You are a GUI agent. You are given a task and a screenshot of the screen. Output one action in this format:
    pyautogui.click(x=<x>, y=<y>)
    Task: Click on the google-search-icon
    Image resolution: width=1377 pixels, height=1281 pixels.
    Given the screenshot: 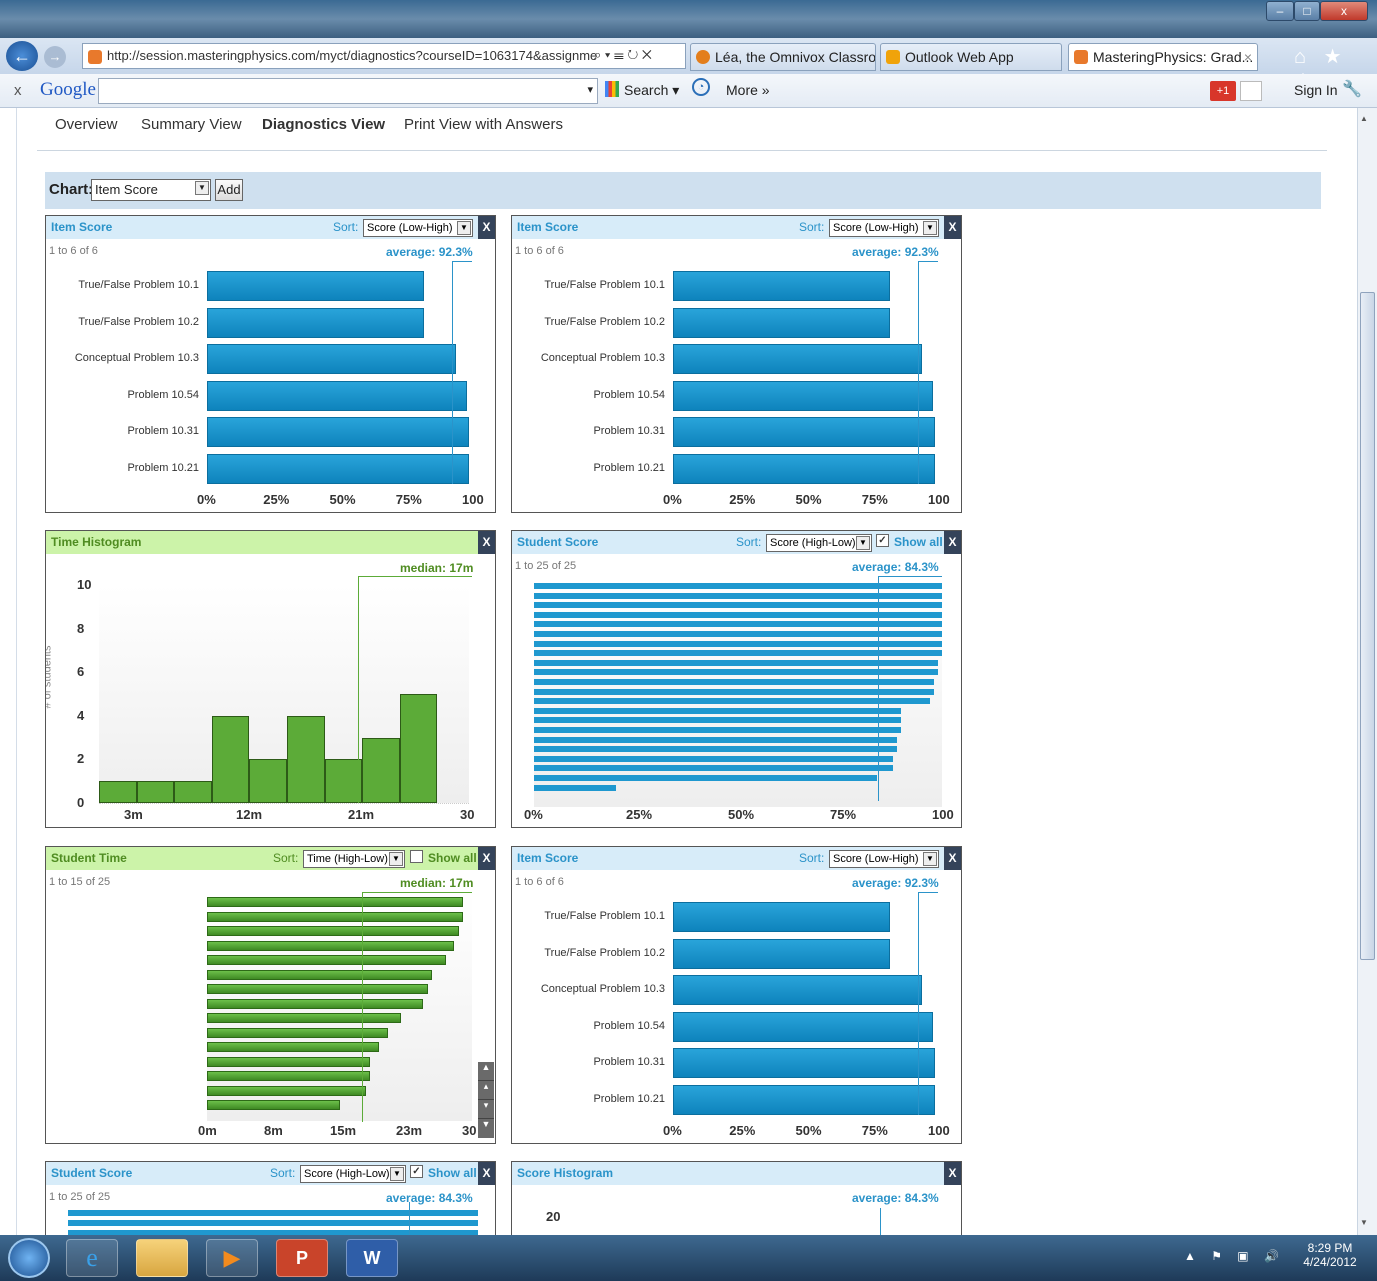 What is the action you would take?
    pyautogui.click(x=612, y=89)
    